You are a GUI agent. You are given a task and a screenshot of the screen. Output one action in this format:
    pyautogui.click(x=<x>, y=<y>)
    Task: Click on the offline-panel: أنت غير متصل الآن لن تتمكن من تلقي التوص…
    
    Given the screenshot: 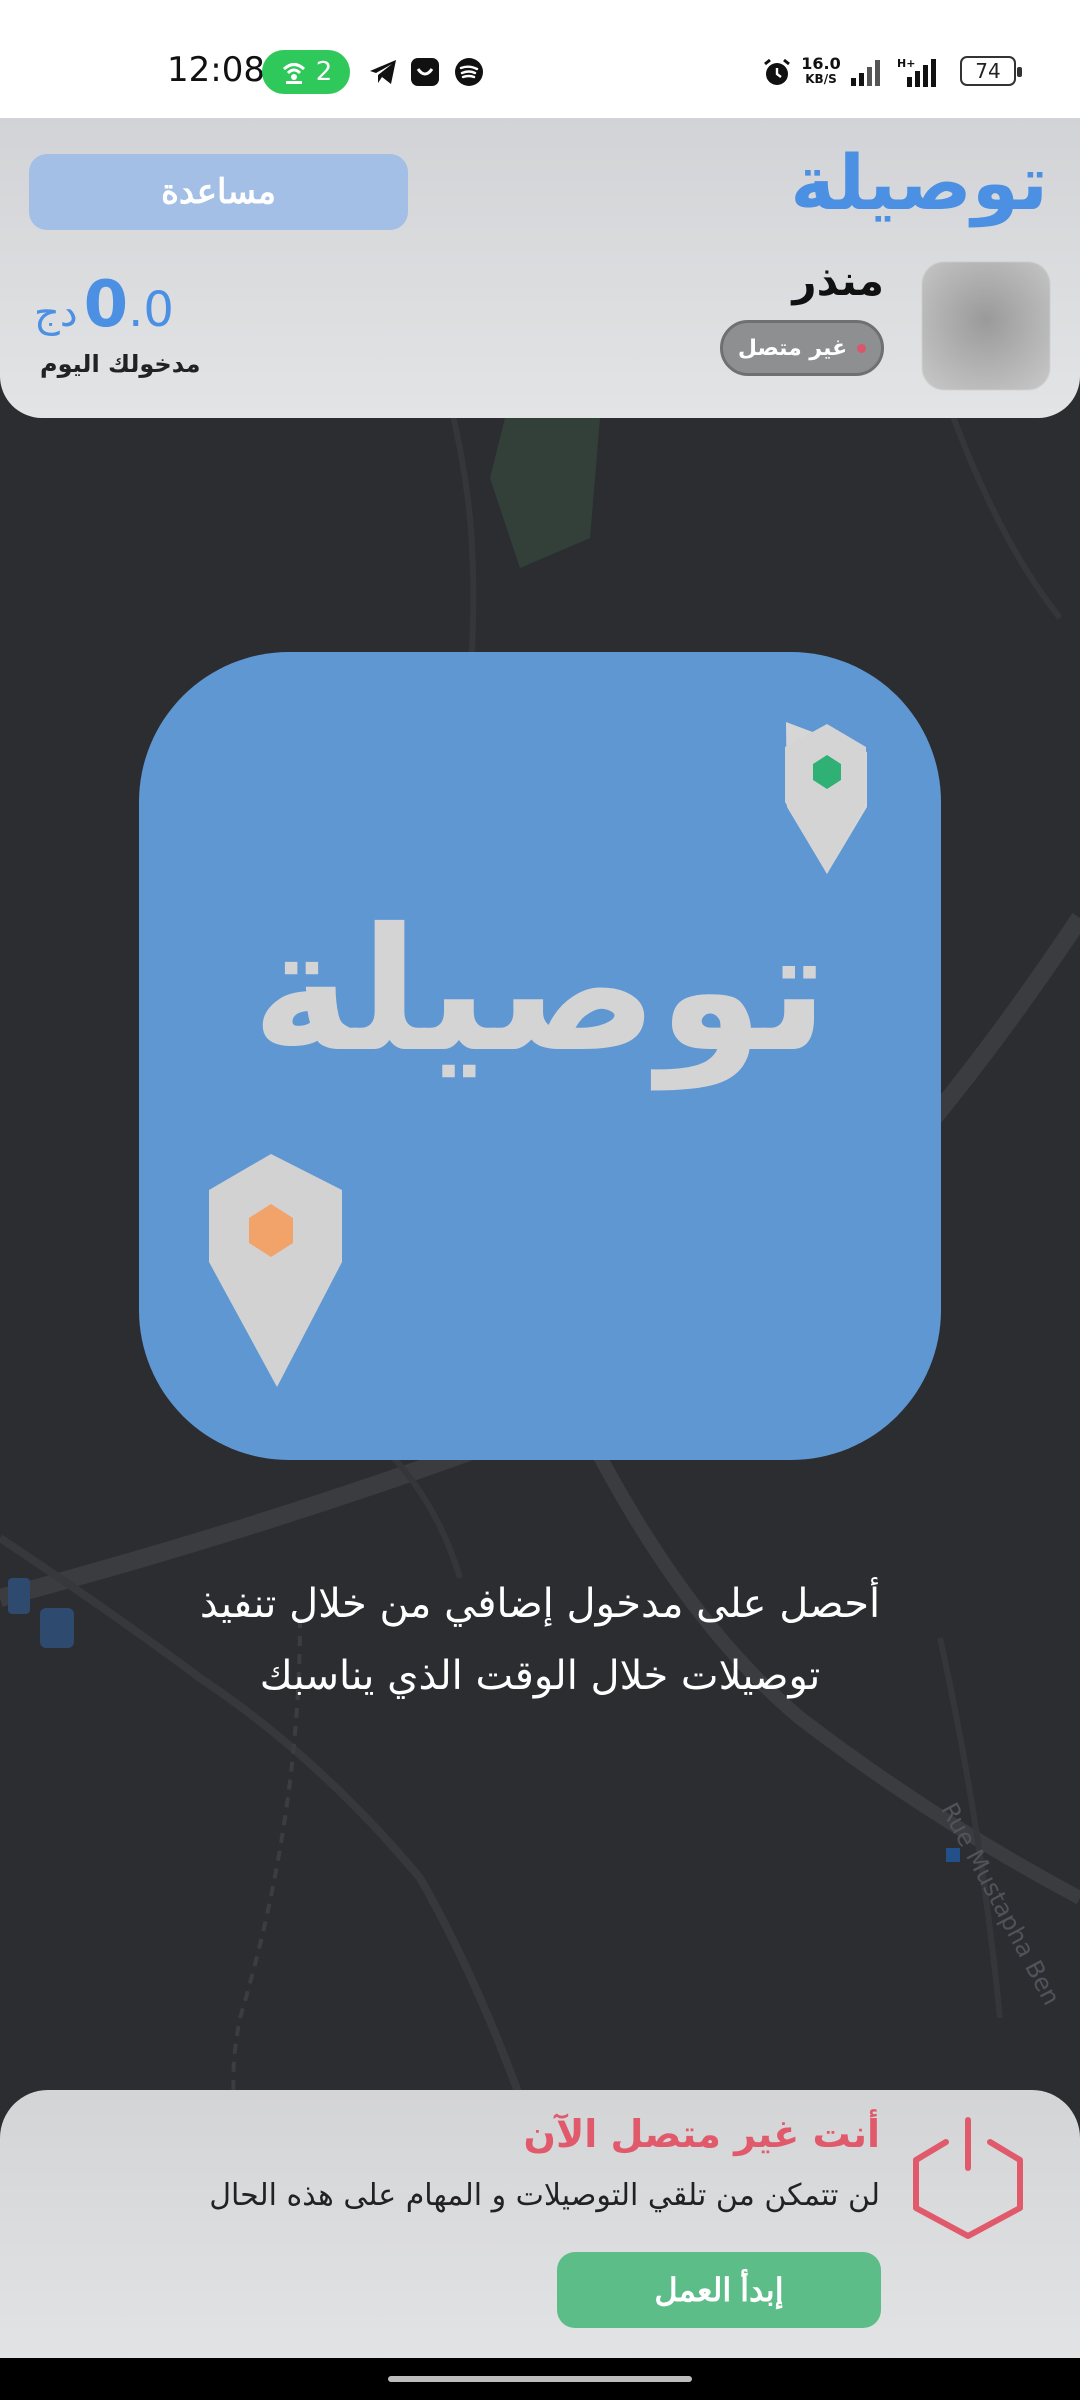 What is the action you would take?
    pyautogui.click(x=540, y=2224)
    